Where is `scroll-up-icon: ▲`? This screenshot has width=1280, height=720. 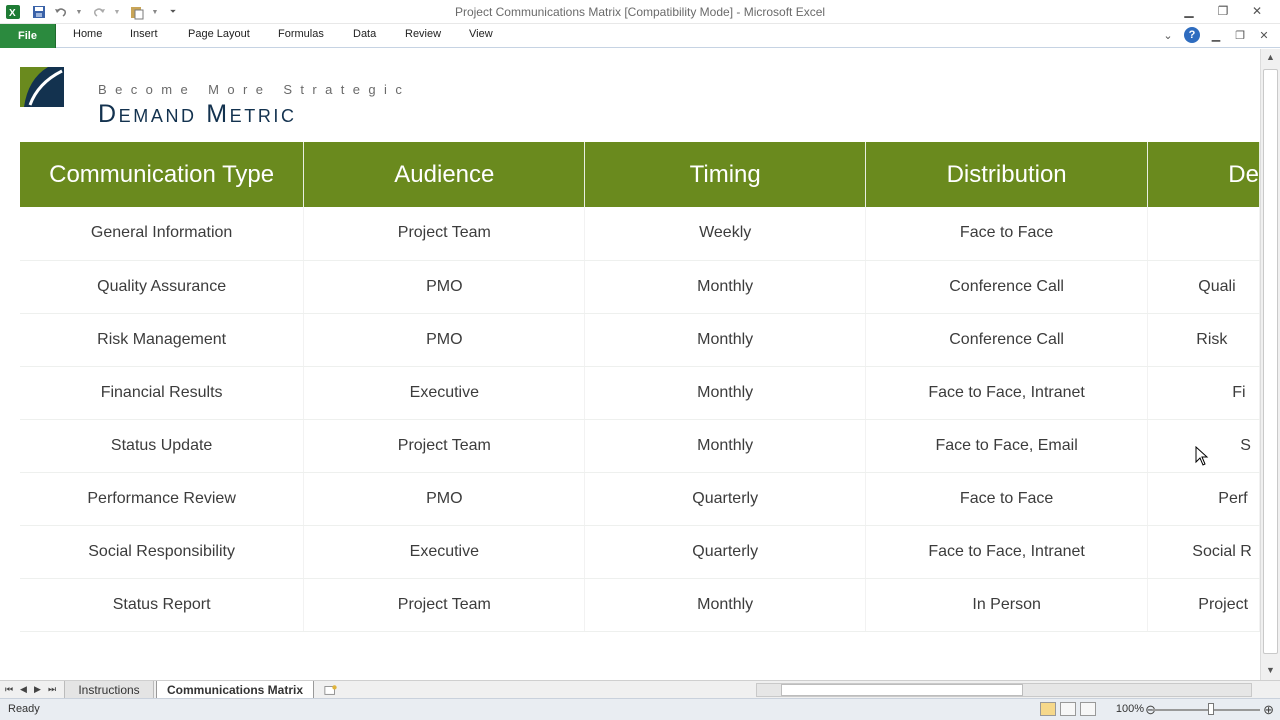 scroll-up-icon: ▲ is located at coordinates (1270, 57).